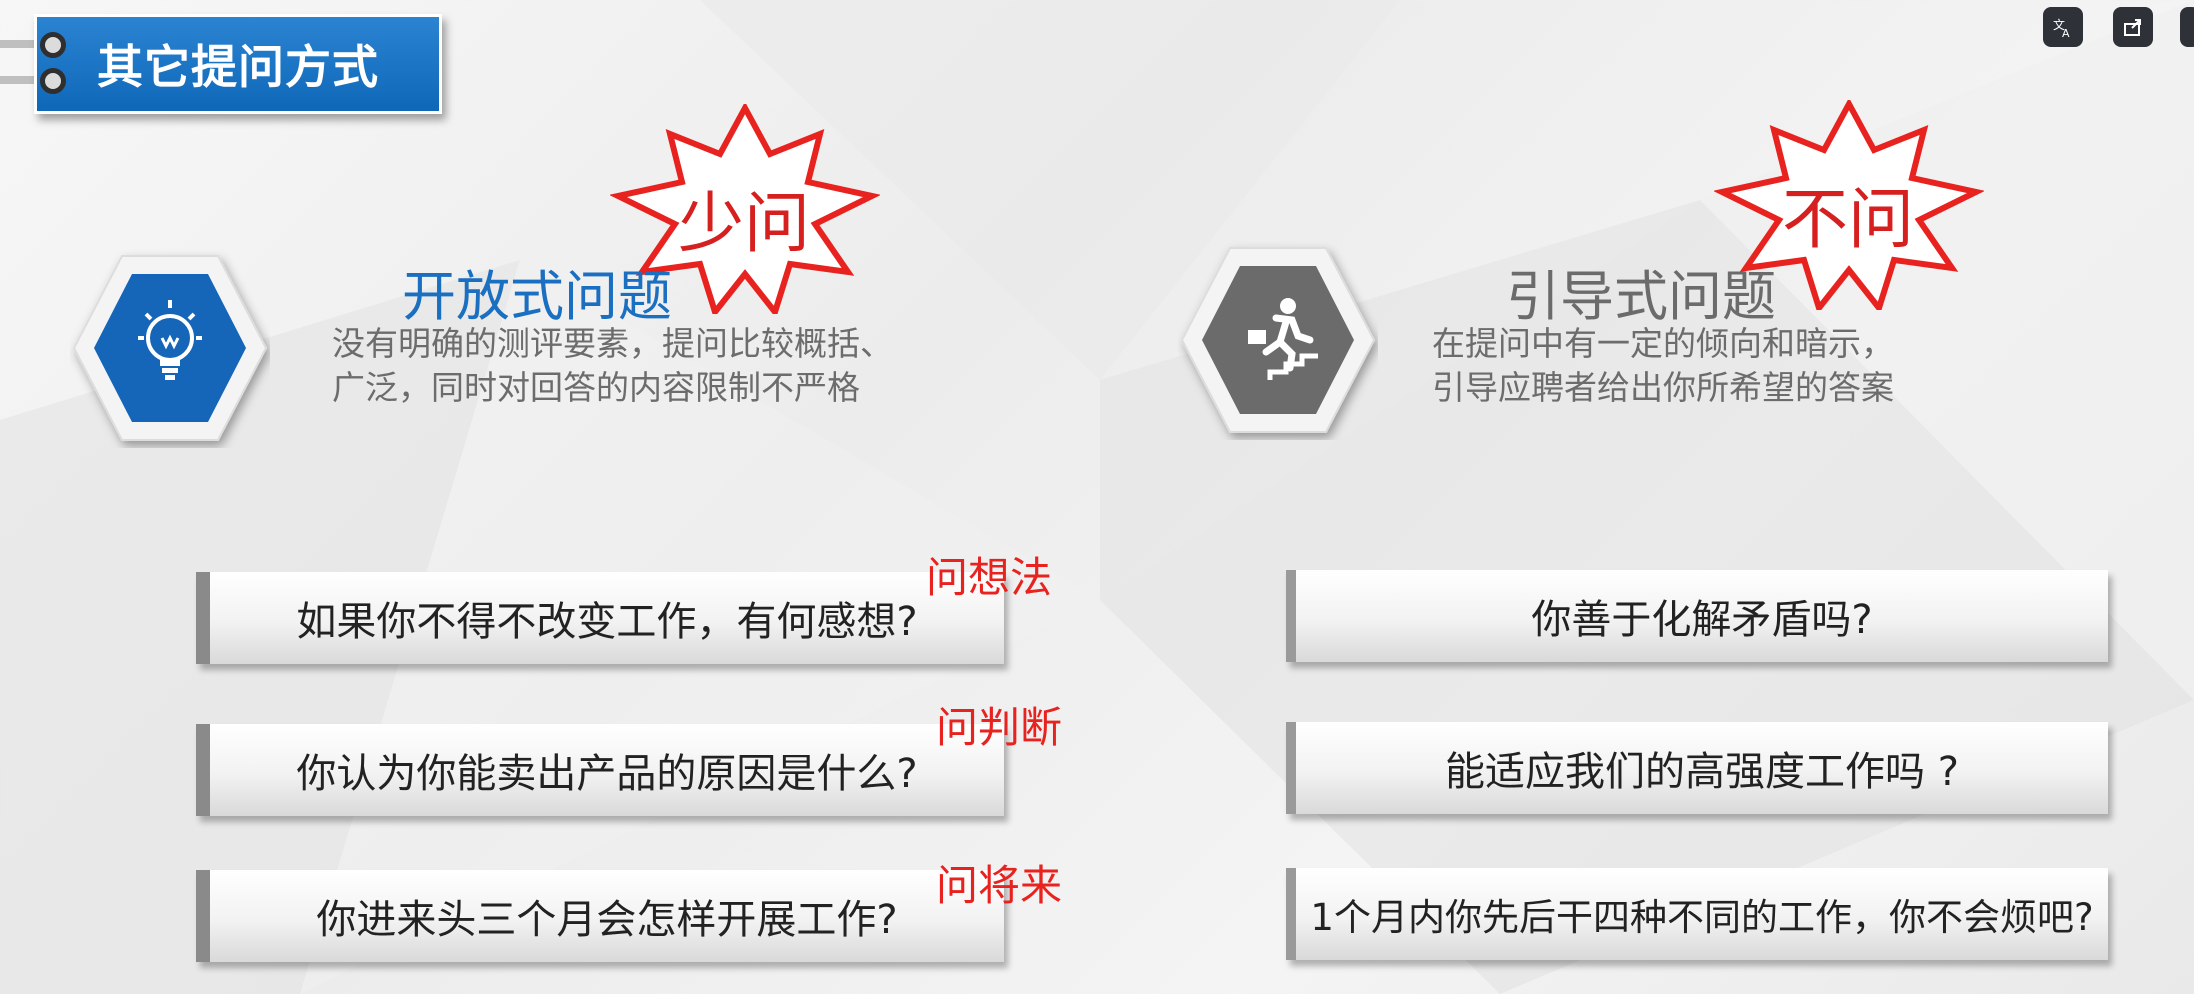  I want to click on slide-title-banner: 其它提问方式, so click(238, 64).